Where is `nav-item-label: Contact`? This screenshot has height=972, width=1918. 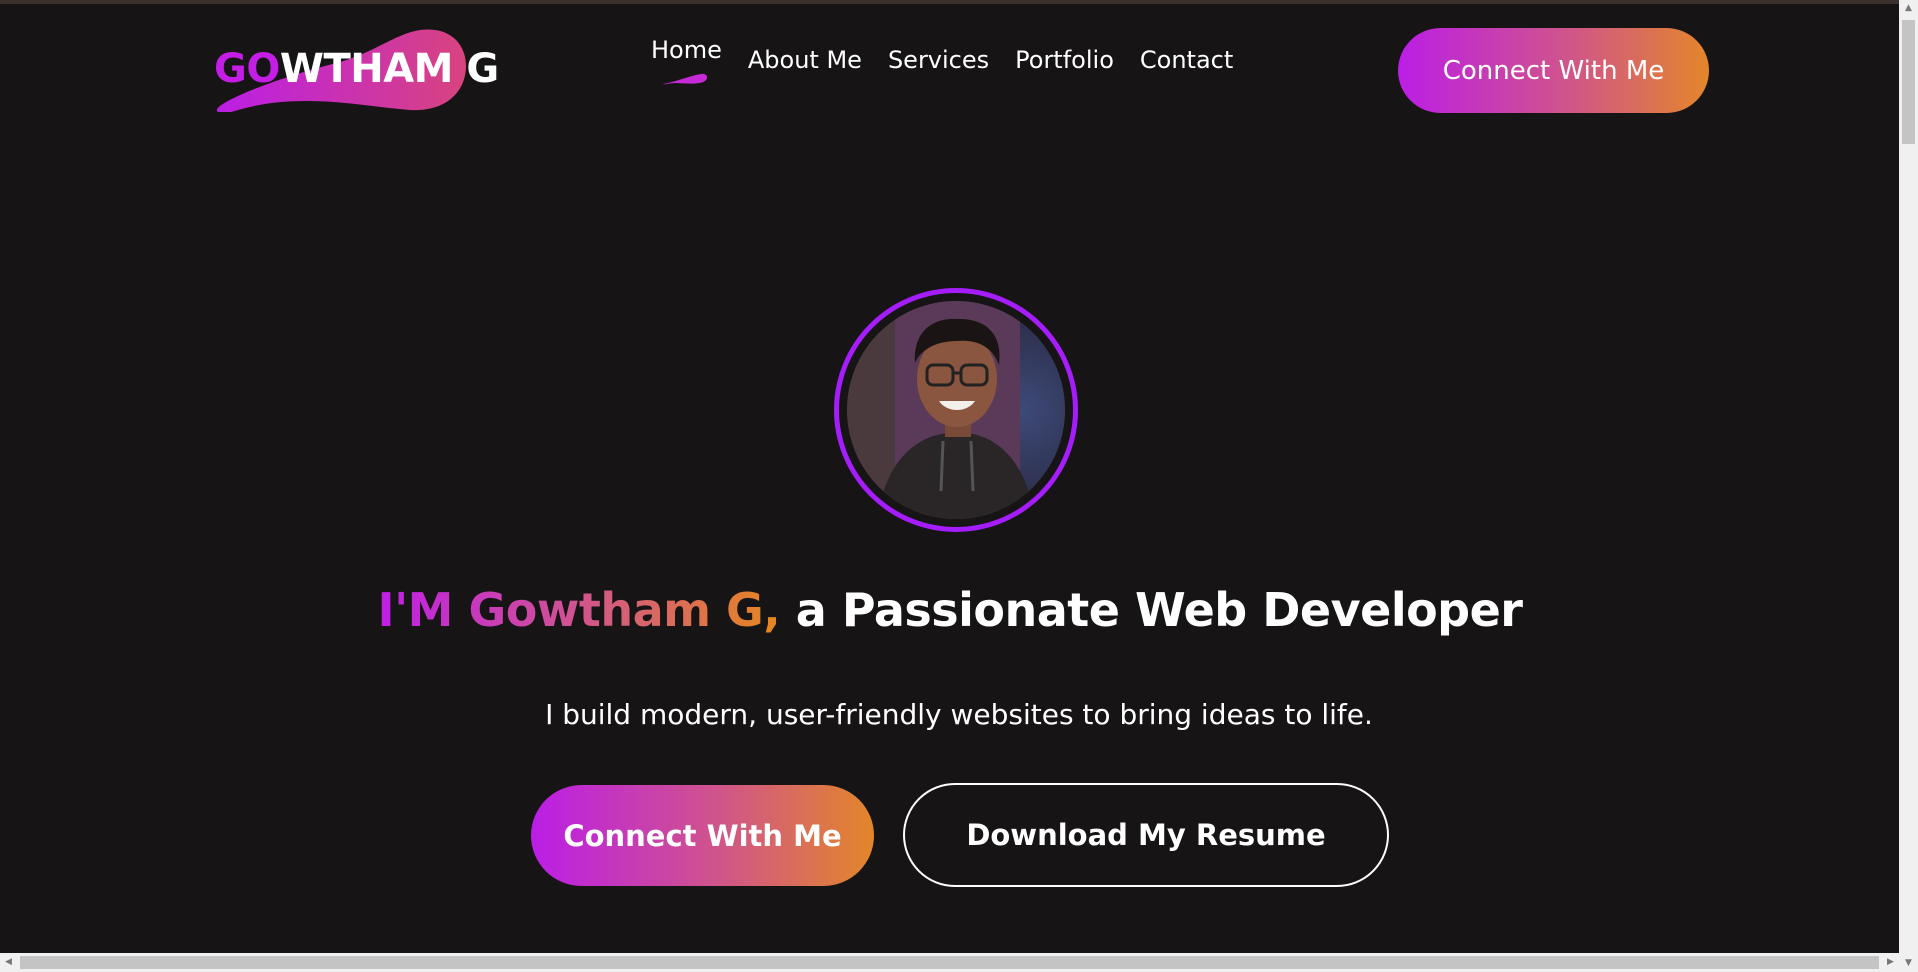 nav-item-label: Contact is located at coordinates (1186, 60).